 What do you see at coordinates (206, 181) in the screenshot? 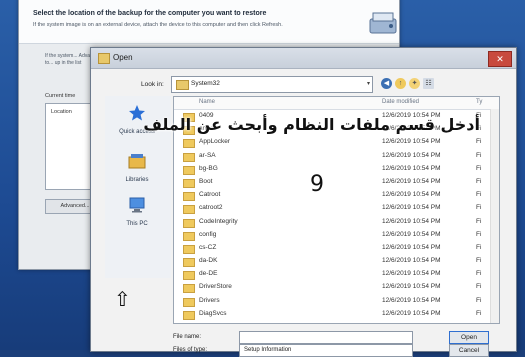
I see `file-name: Boot` at bounding box center [206, 181].